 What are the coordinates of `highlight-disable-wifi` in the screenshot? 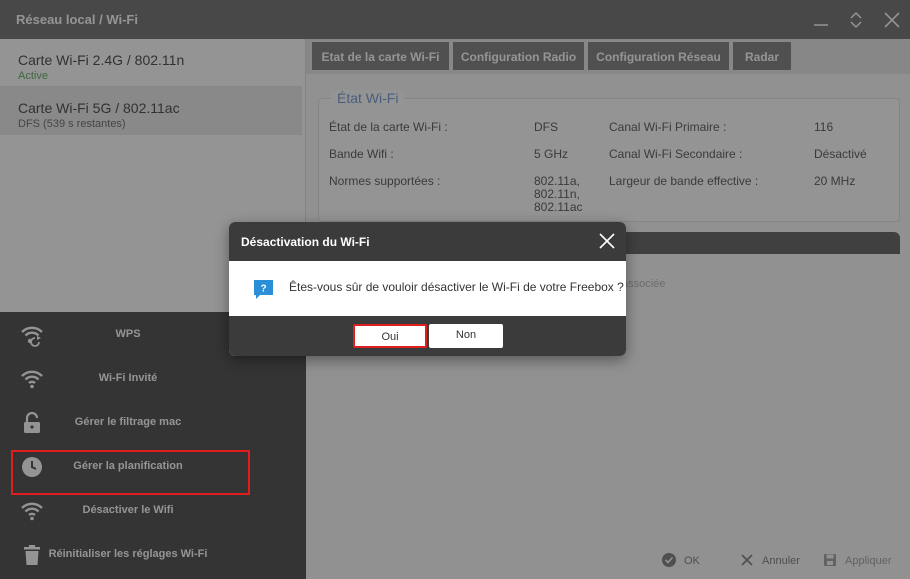 It's located at (130, 472).